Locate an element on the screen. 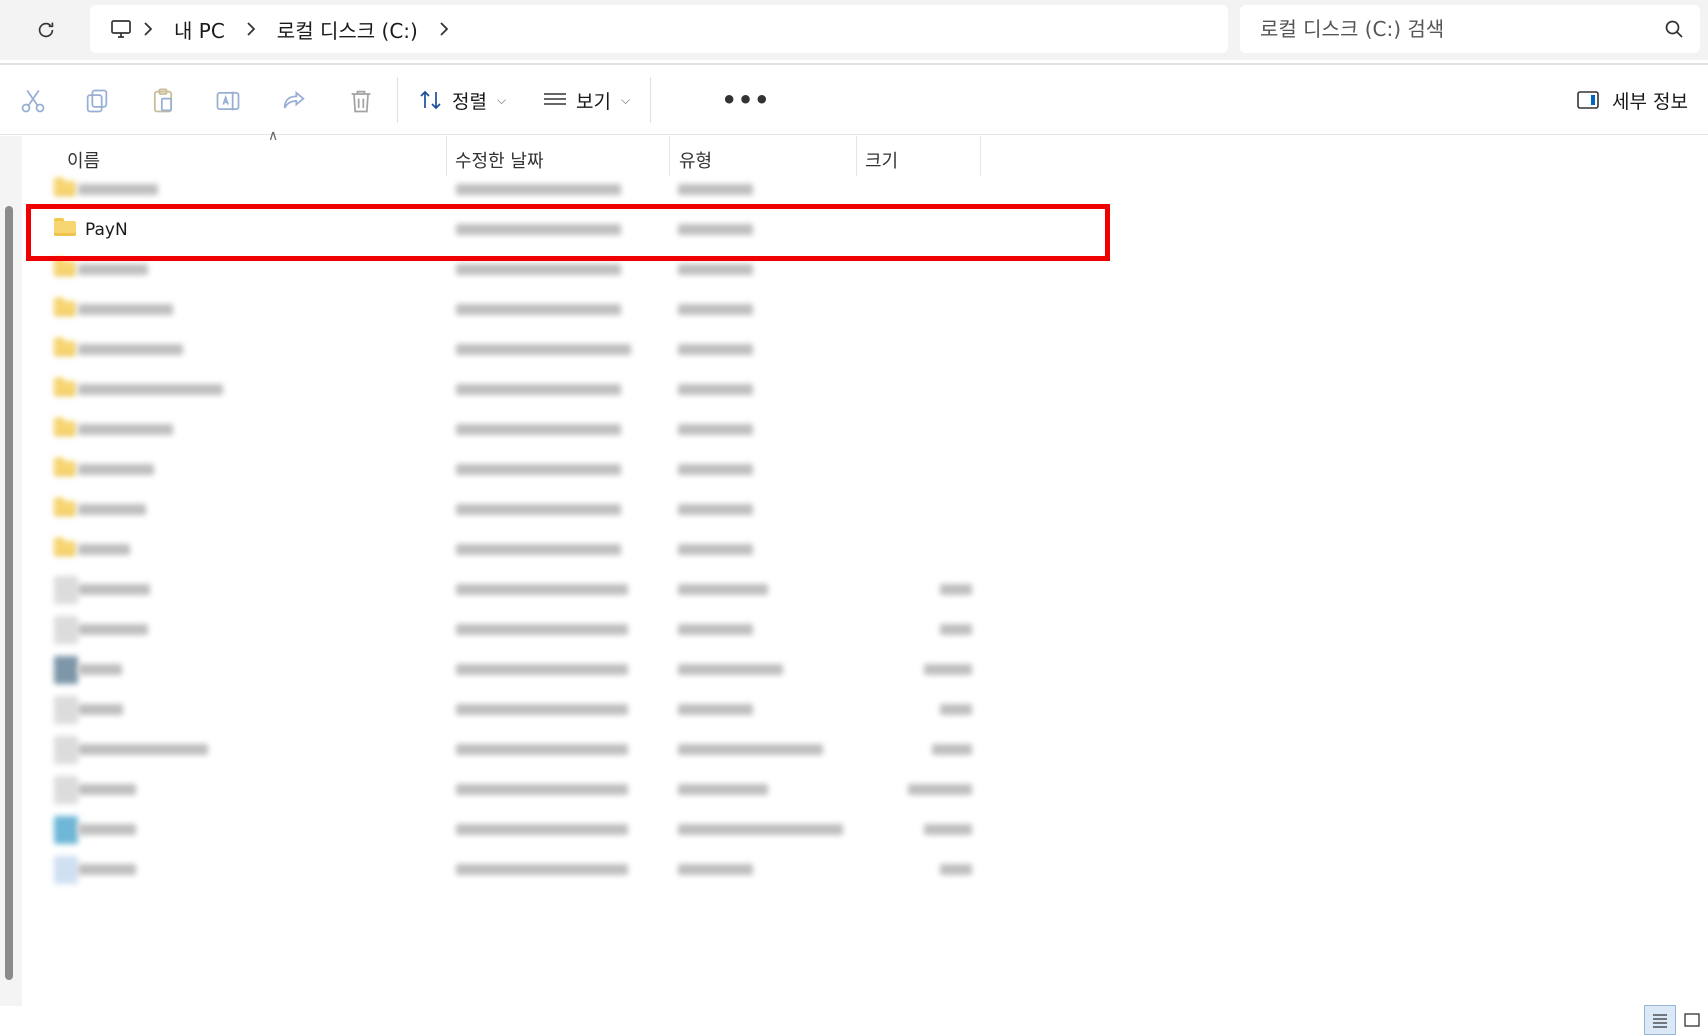 The height and width of the screenshot is (1035, 1708). cut-icon is located at coordinates (33, 101).